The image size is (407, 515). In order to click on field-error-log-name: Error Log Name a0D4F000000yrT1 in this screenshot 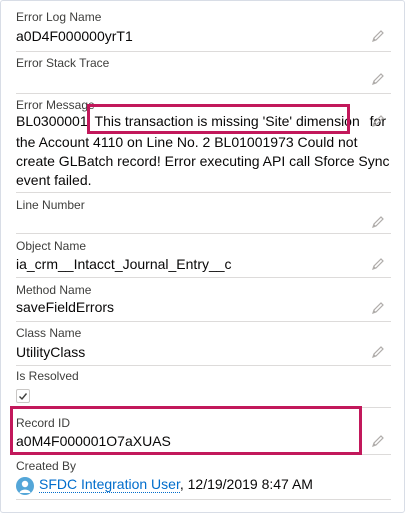, I will do `click(203, 26)`.